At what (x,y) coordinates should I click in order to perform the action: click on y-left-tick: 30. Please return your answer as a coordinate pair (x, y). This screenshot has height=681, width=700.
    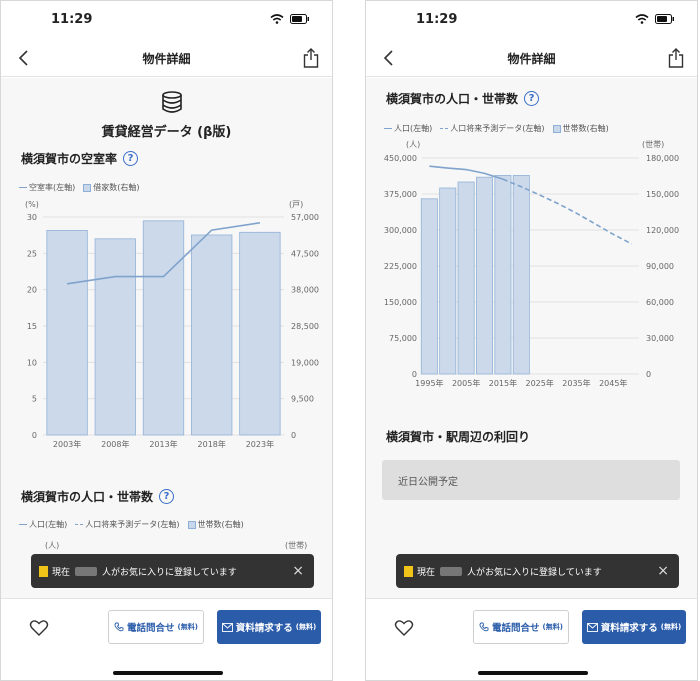
    Looking at the image, I should click on (32, 217).